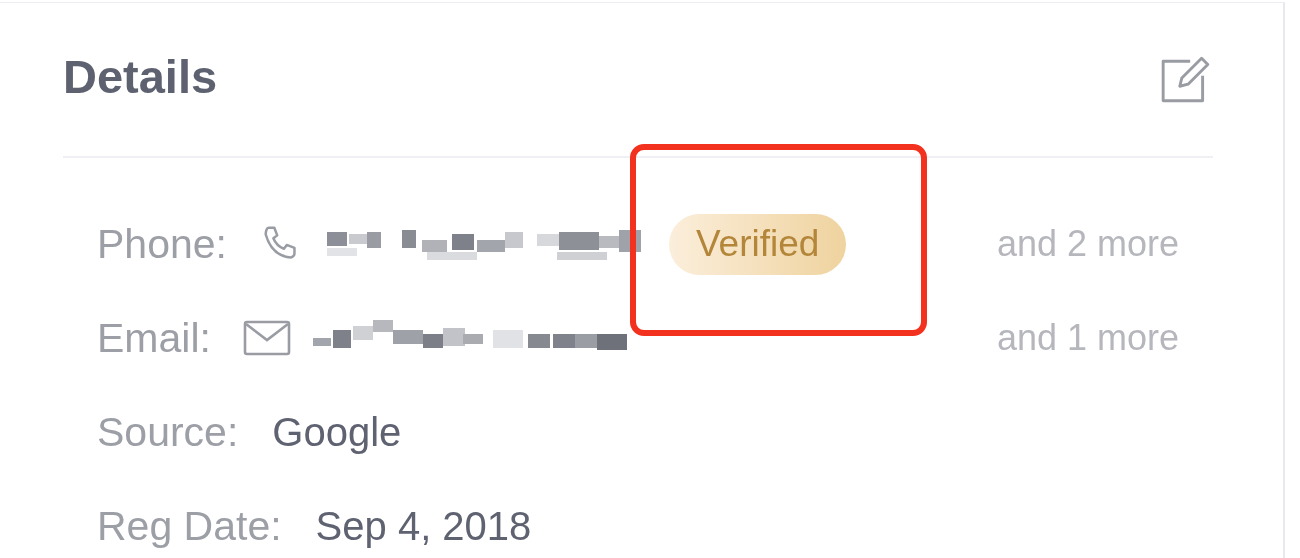 This screenshot has width=1300, height=558. What do you see at coordinates (168, 432) in the screenshot?
I see `field-label: Source:` at bounding box center [168, 432].